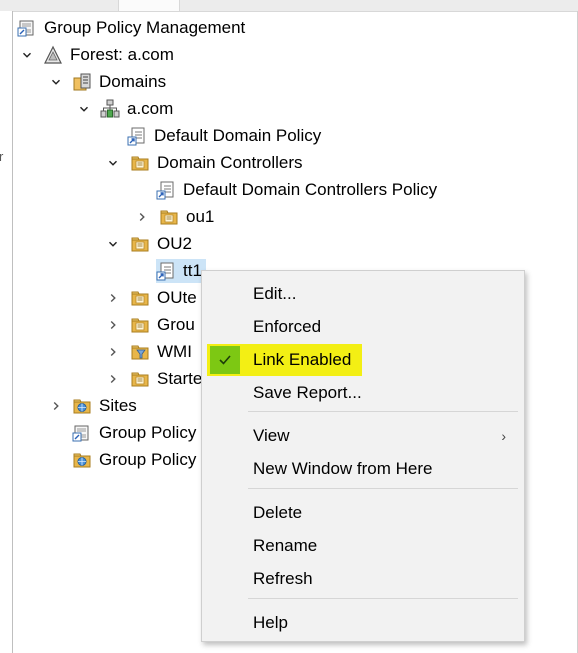 This screenshot has height=653, width=578. I want to click on tree-item-sites: Sites, so click(104, 406).